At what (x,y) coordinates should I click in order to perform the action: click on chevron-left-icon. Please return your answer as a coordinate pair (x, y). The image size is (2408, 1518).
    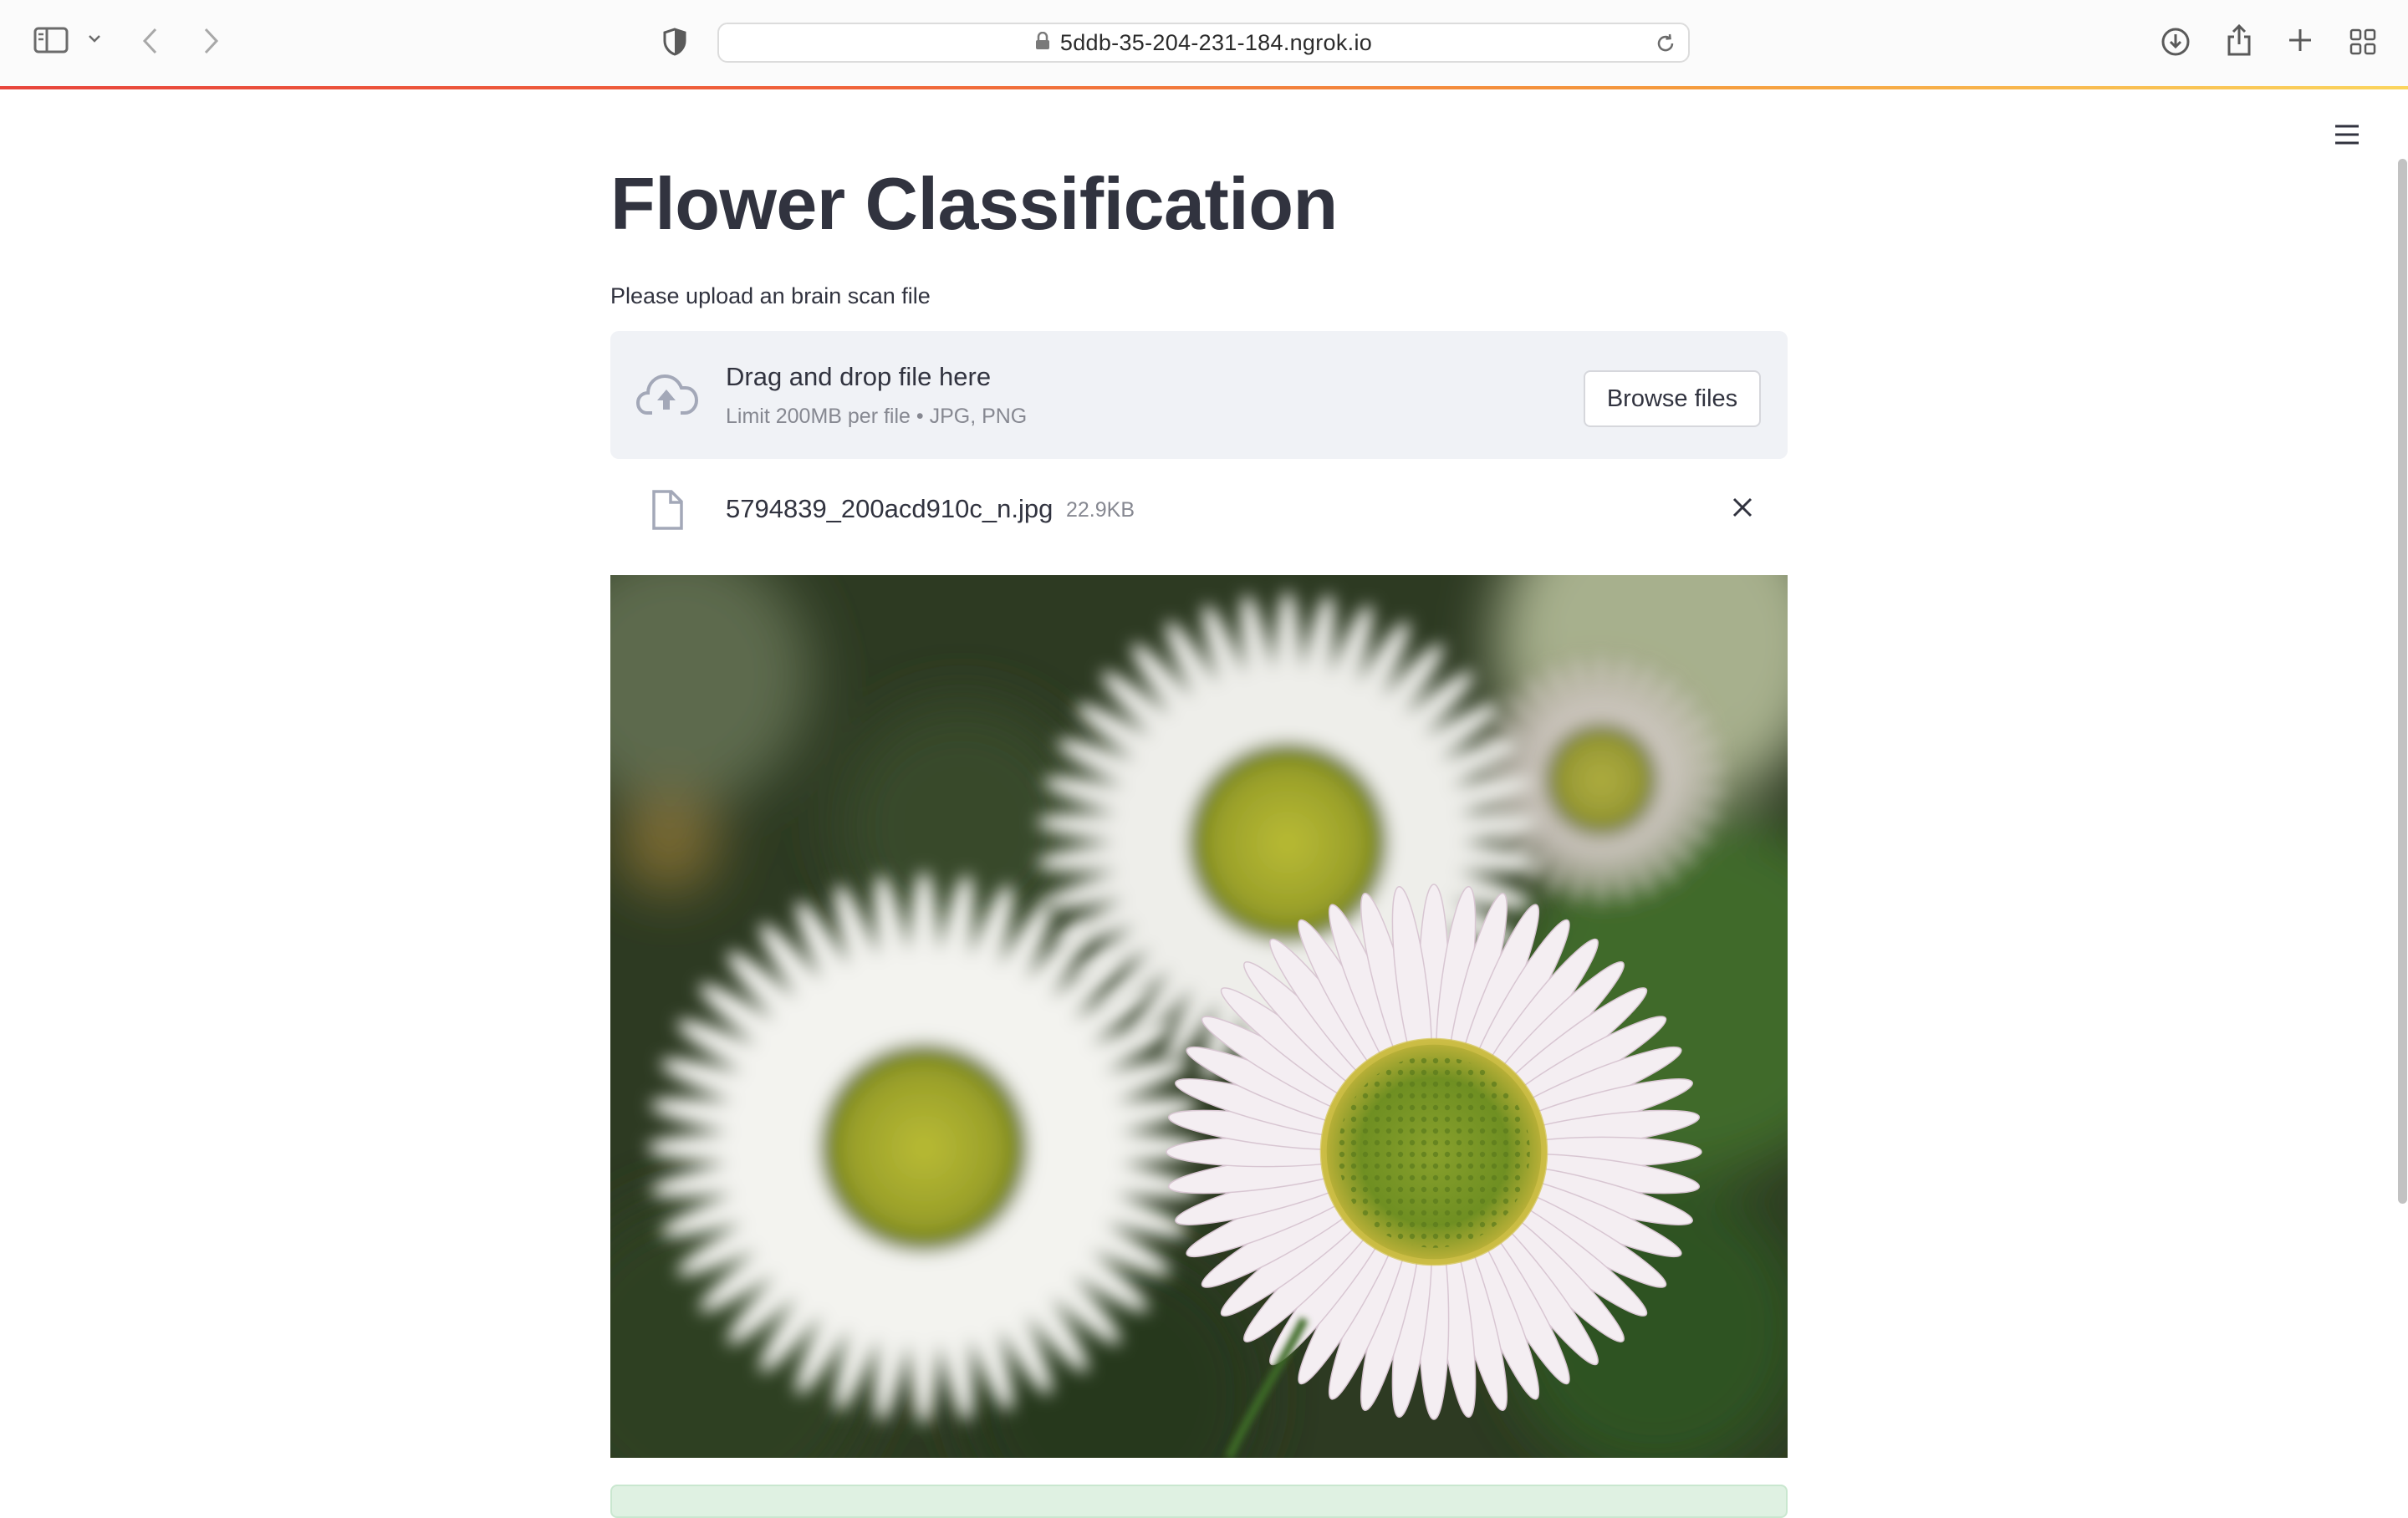
    Looking at the image, I should click on (150, 41).